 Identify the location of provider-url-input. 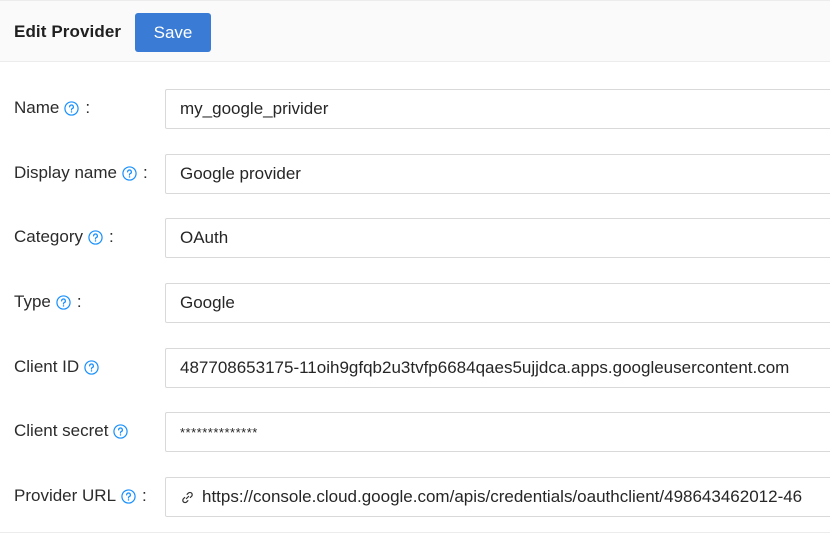
(516, 497).